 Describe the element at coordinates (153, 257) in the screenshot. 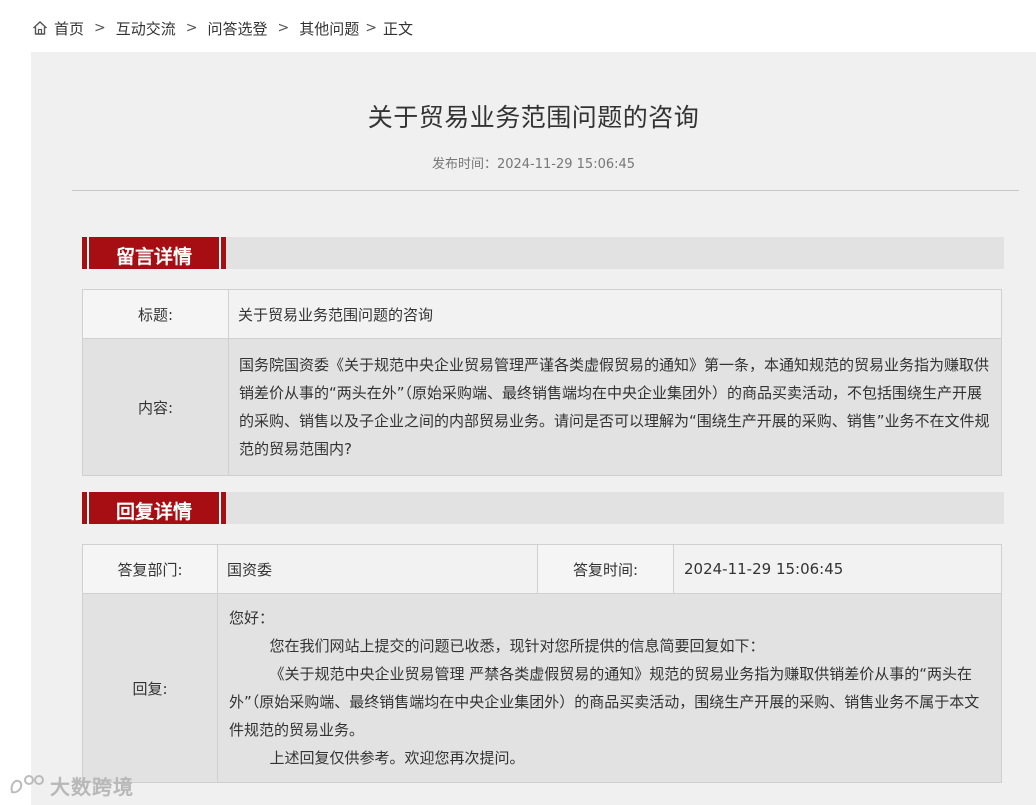

I see `message-section-title: 留言详情` at that location.